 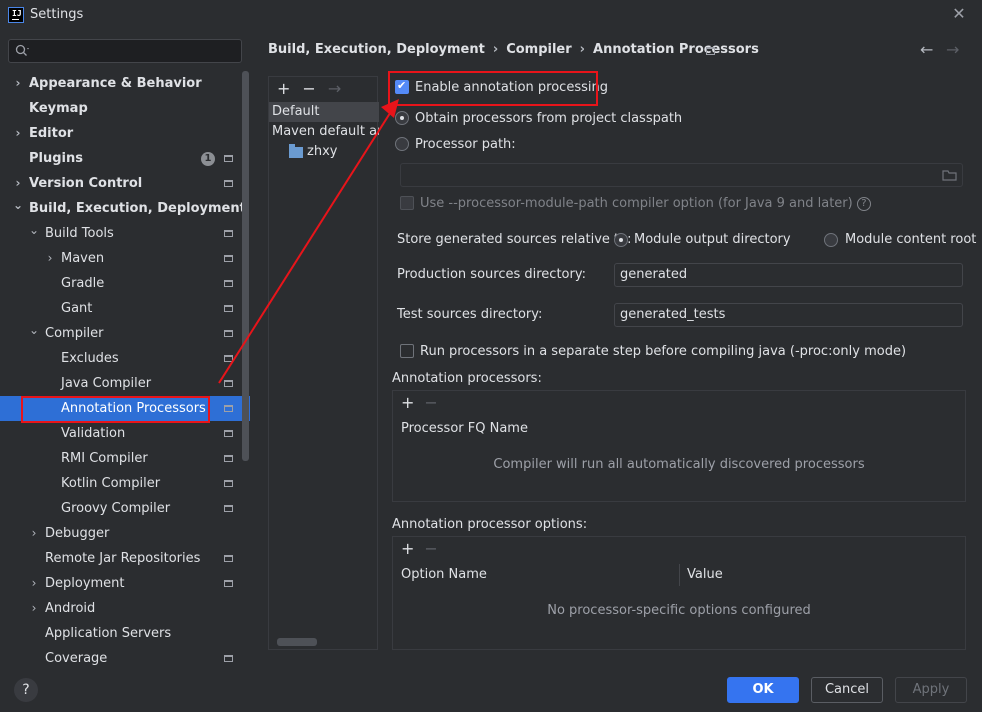 I want to click on folder-icon, so click(x=950, y=175).